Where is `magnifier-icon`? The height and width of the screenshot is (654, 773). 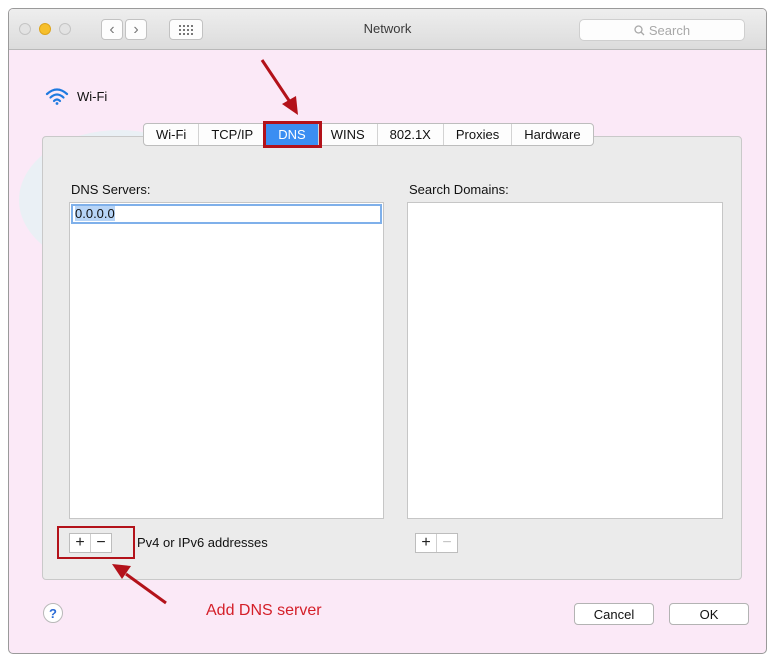 magnifier-icon is located at coordinates (639, 29).